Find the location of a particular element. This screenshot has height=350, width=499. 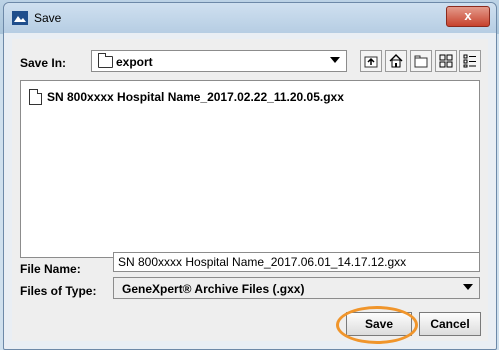

cancel-button: Cancel is located at coordinates (450, 324).